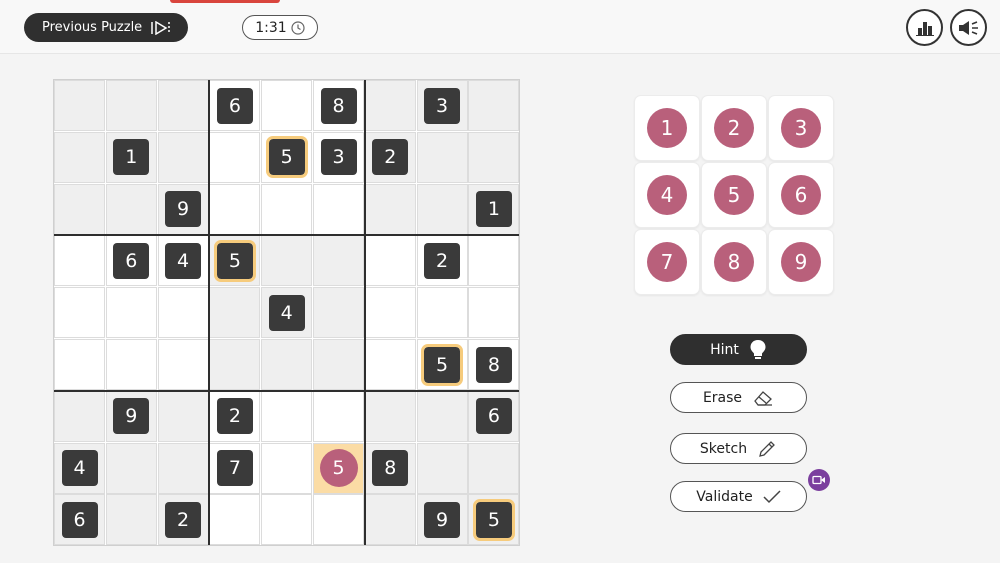 The image size is (1000, 563). I want to click on validate-button: Validate, so click(738, 496).